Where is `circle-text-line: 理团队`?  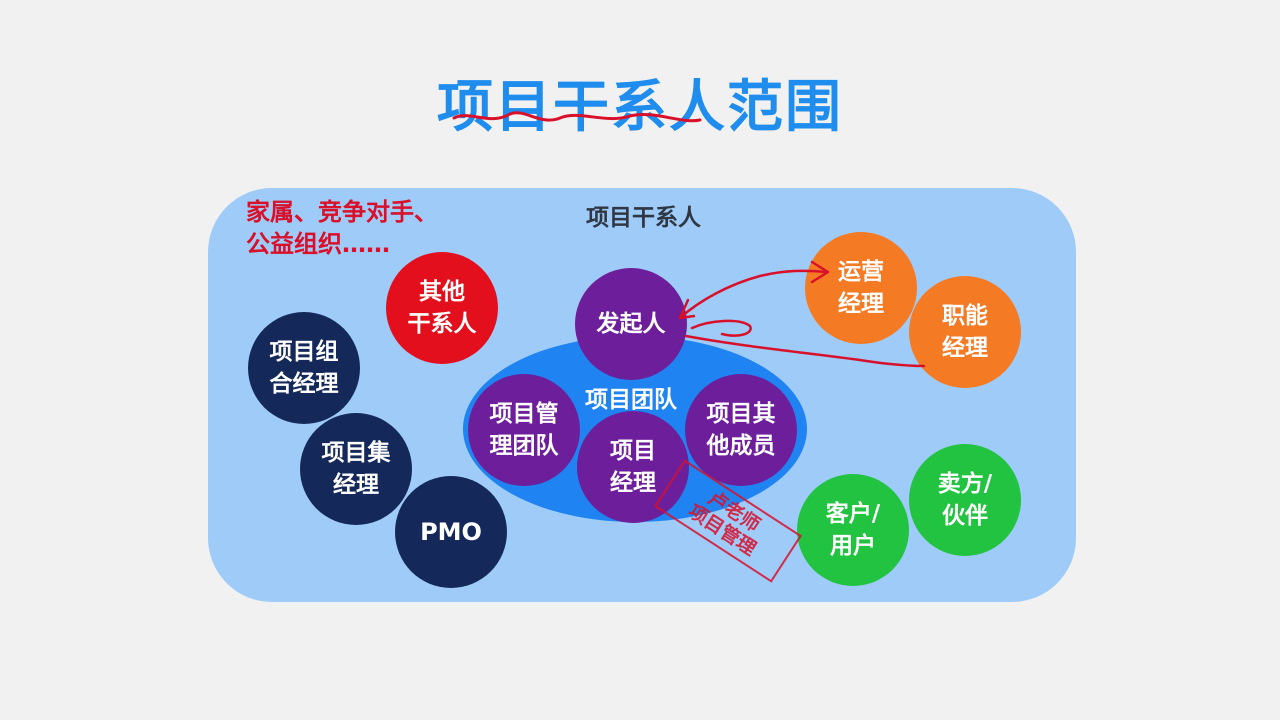 circle-text-line: 理团队 is located at coordinates (524, 446).